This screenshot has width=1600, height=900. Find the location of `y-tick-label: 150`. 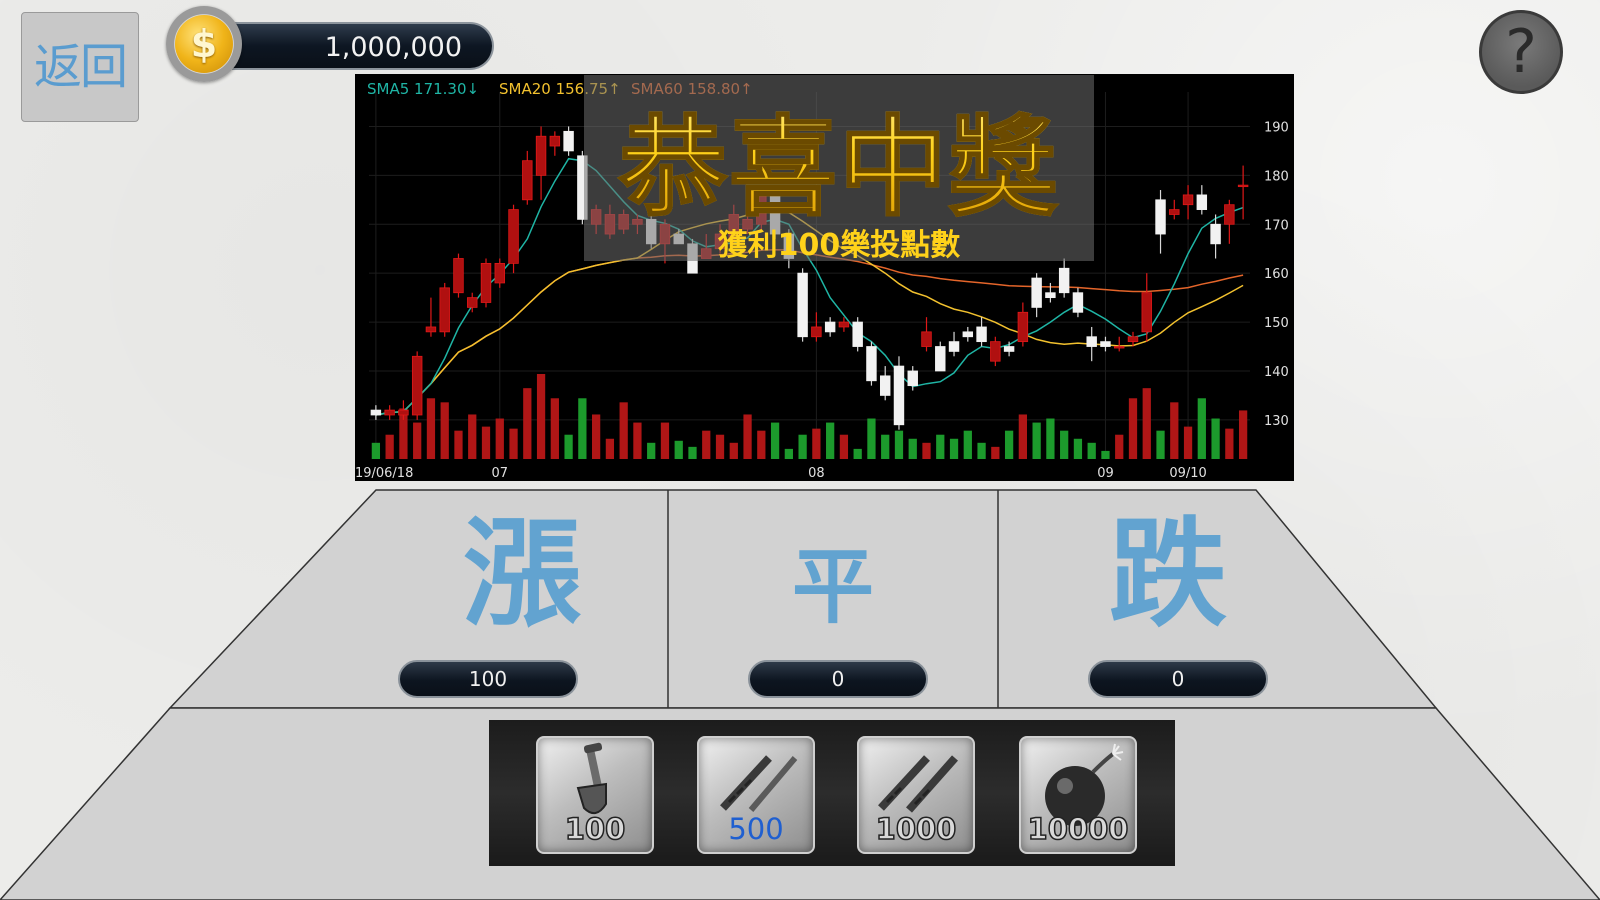

y-tick-label: 150 is located at coordinates (1276, 323).